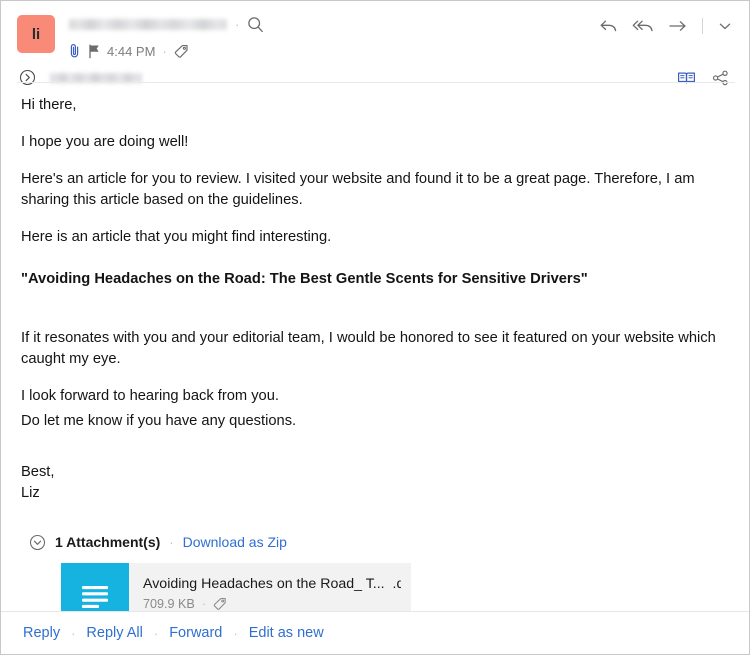  What do you see at coordinates (150, 396) in the screenshot?
I see `body-paragraph-5a: I look forward to hearing back from you.` at bounding box center [150, 396].